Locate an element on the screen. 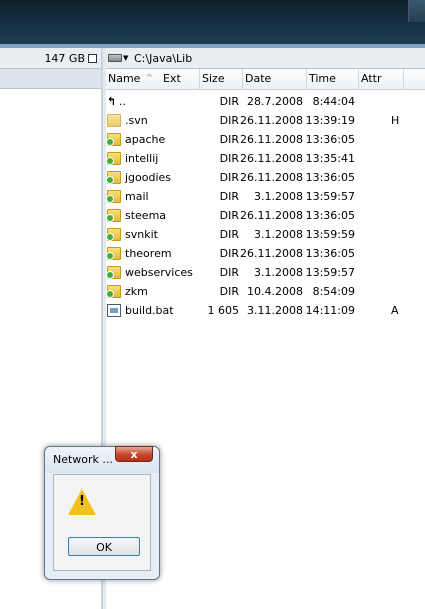 This screenshot has width=425, height=609. file-name: steema is located at coordinates (146, 215).